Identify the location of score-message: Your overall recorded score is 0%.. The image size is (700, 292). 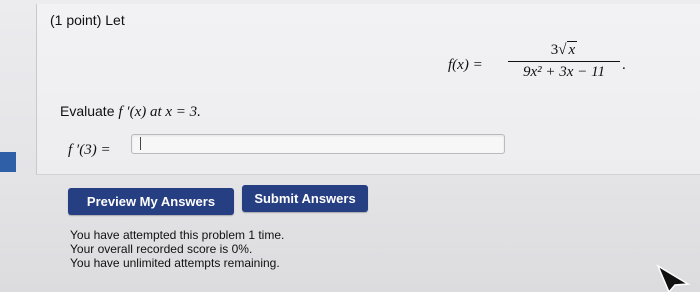
(161, 249).